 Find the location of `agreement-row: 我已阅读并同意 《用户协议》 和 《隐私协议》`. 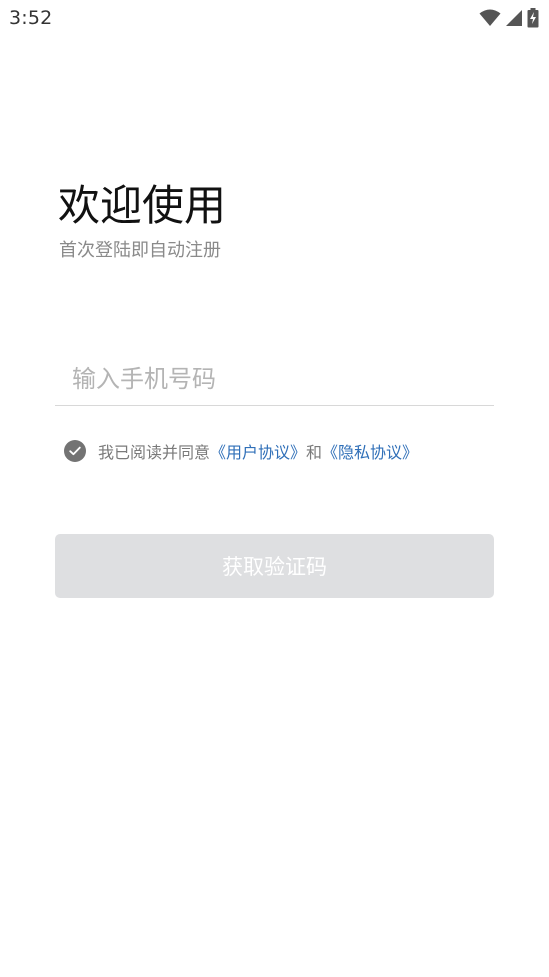

agreement-row: 我已阅读并同意 《用户协议》 和 《隐私协议》 is located at coordinates (241, 451).